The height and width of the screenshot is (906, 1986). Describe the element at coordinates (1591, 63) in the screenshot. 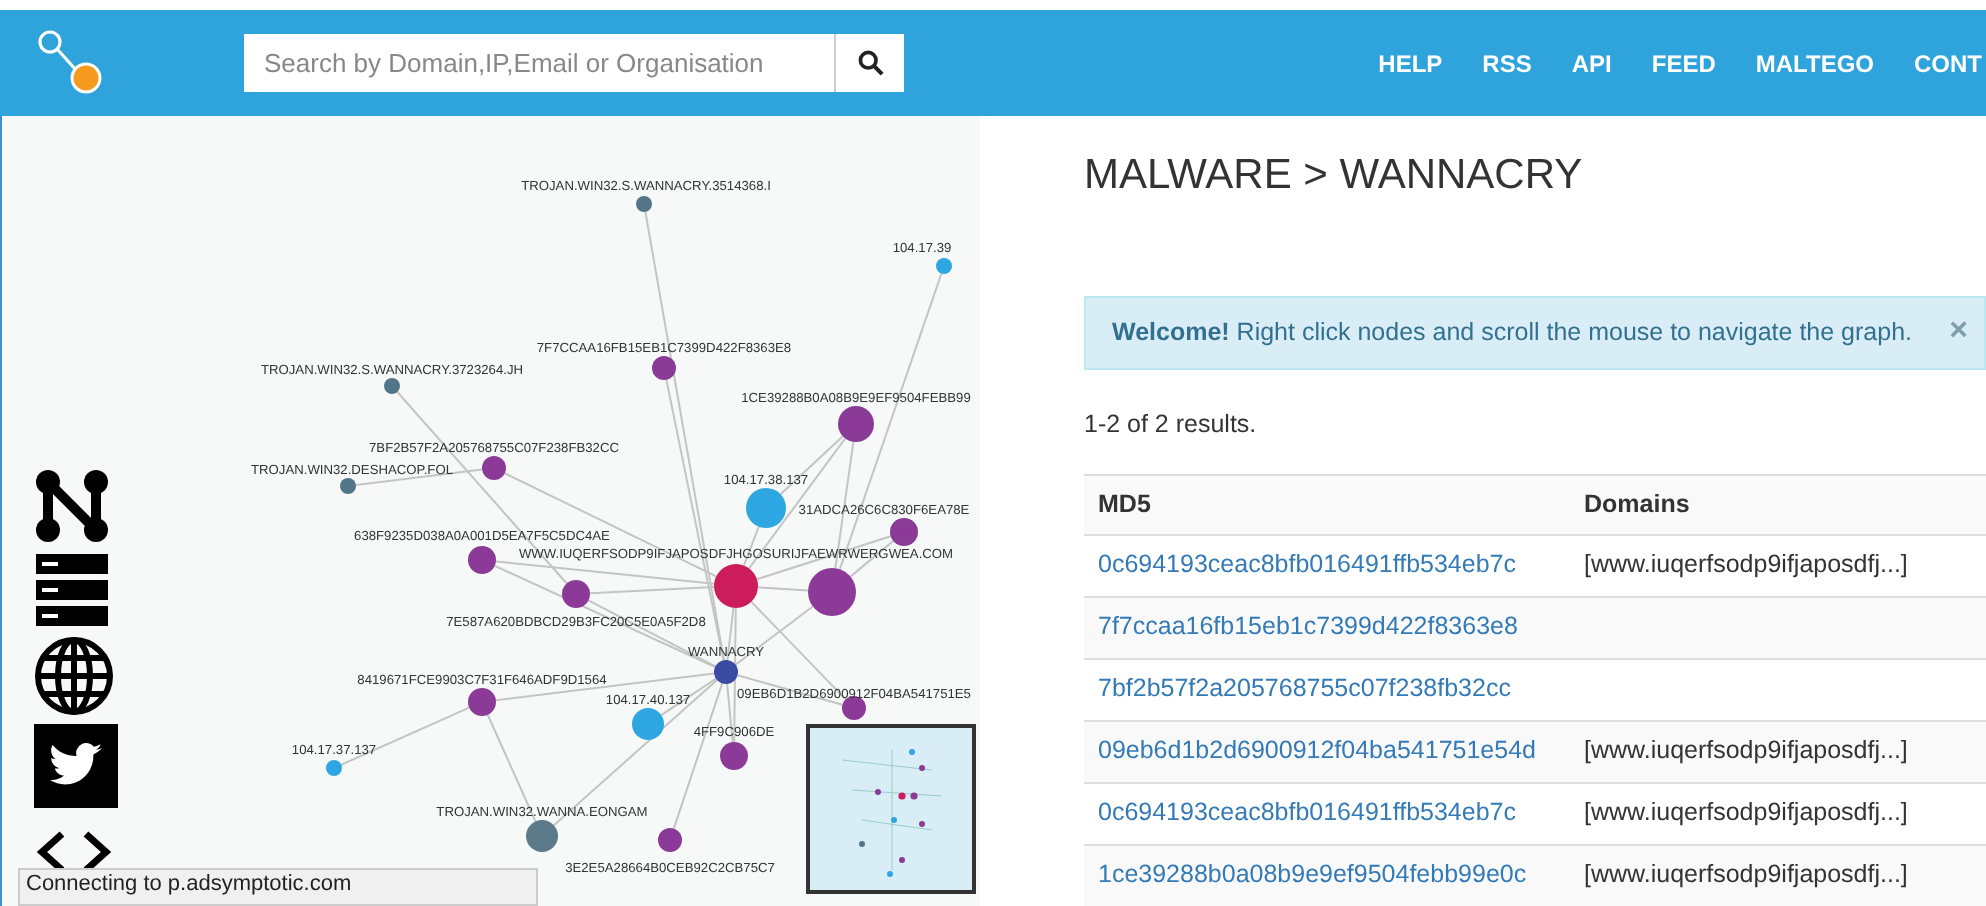

I see `nav-link: API` at that location.